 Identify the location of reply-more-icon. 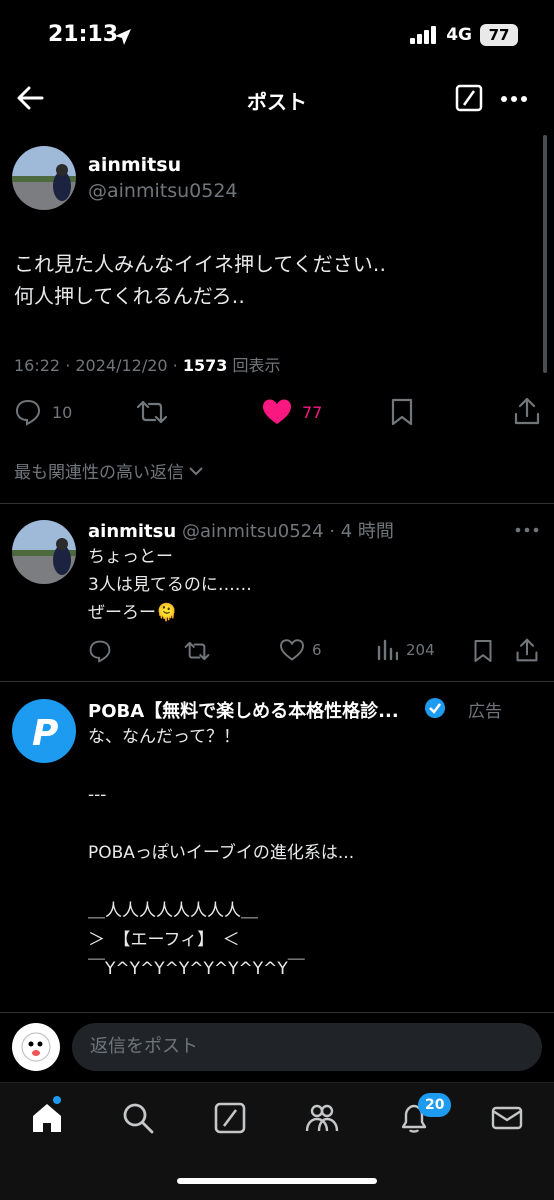
(527, 530).